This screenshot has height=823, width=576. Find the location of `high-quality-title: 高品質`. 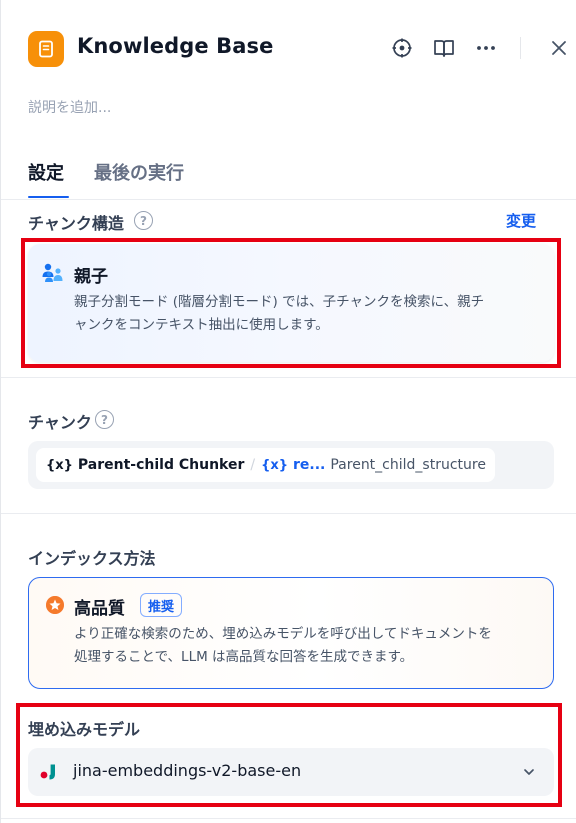

high-quality-title: 高品質 is located at coordinates (99, 609).